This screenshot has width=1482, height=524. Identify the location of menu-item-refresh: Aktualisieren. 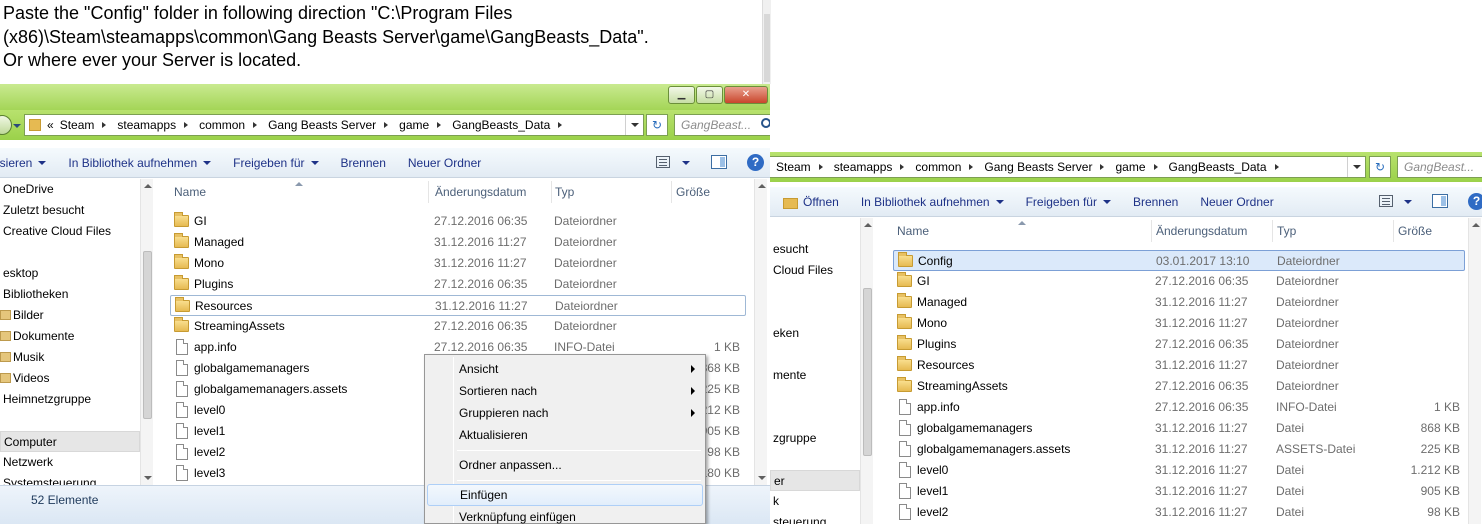
(565, 435).